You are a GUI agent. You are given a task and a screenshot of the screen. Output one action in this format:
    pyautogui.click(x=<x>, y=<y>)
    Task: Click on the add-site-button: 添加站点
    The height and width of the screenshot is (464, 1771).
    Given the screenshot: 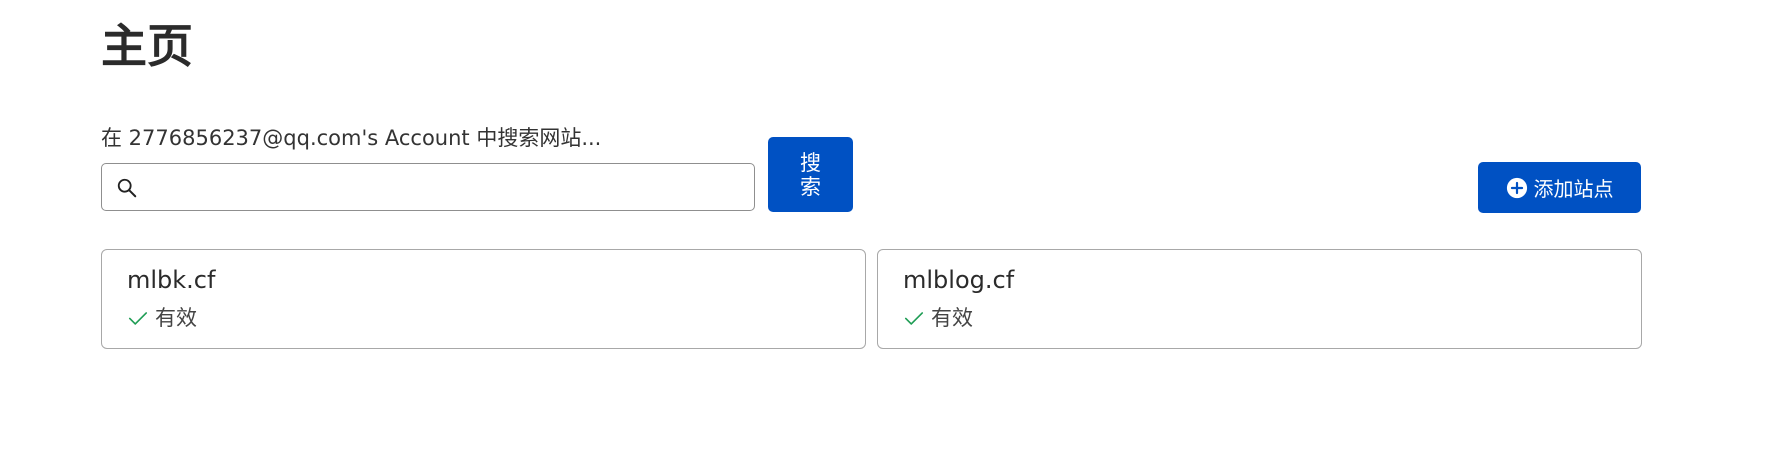 What is the action you would take?
    pyautogui.click(x=1559, y=187)
    